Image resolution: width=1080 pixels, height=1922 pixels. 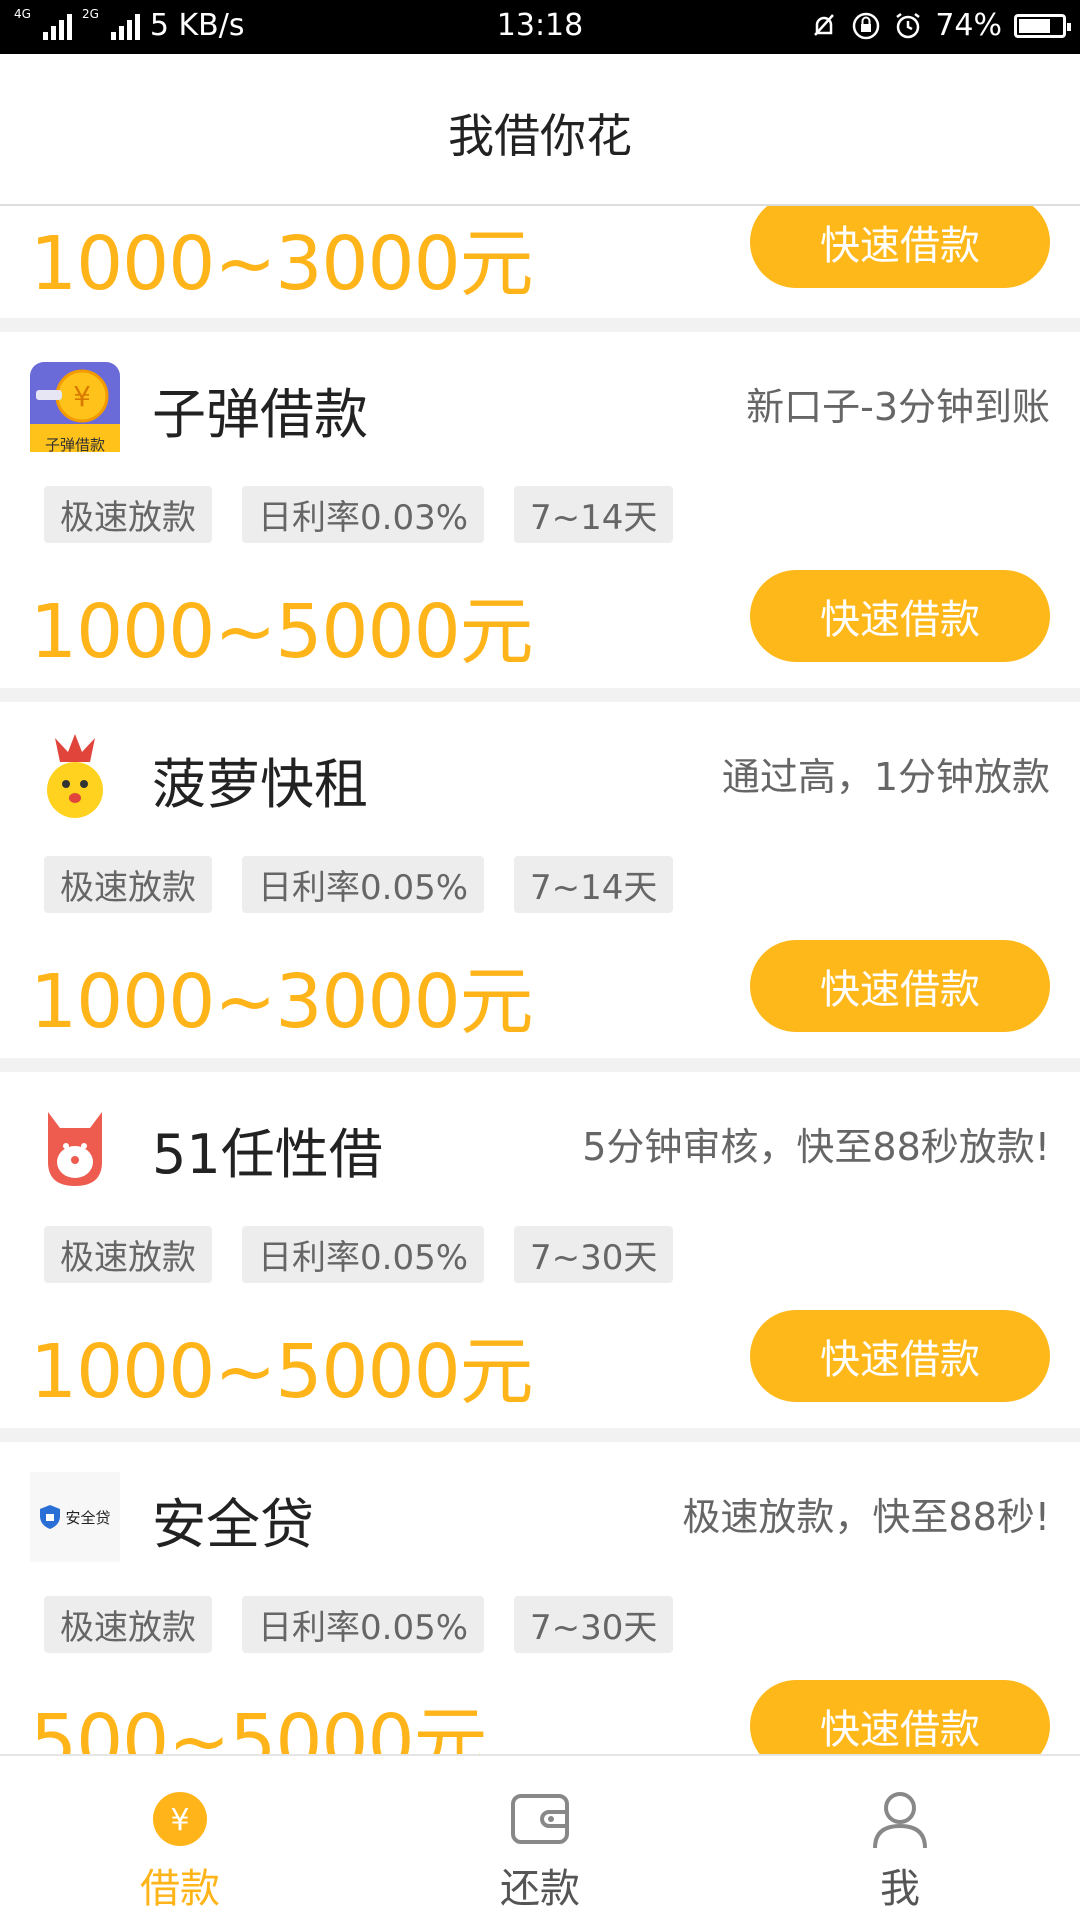 I want to click on bottom-nav: ¥ 借款 还款 我, so click(x=540, y=1838).